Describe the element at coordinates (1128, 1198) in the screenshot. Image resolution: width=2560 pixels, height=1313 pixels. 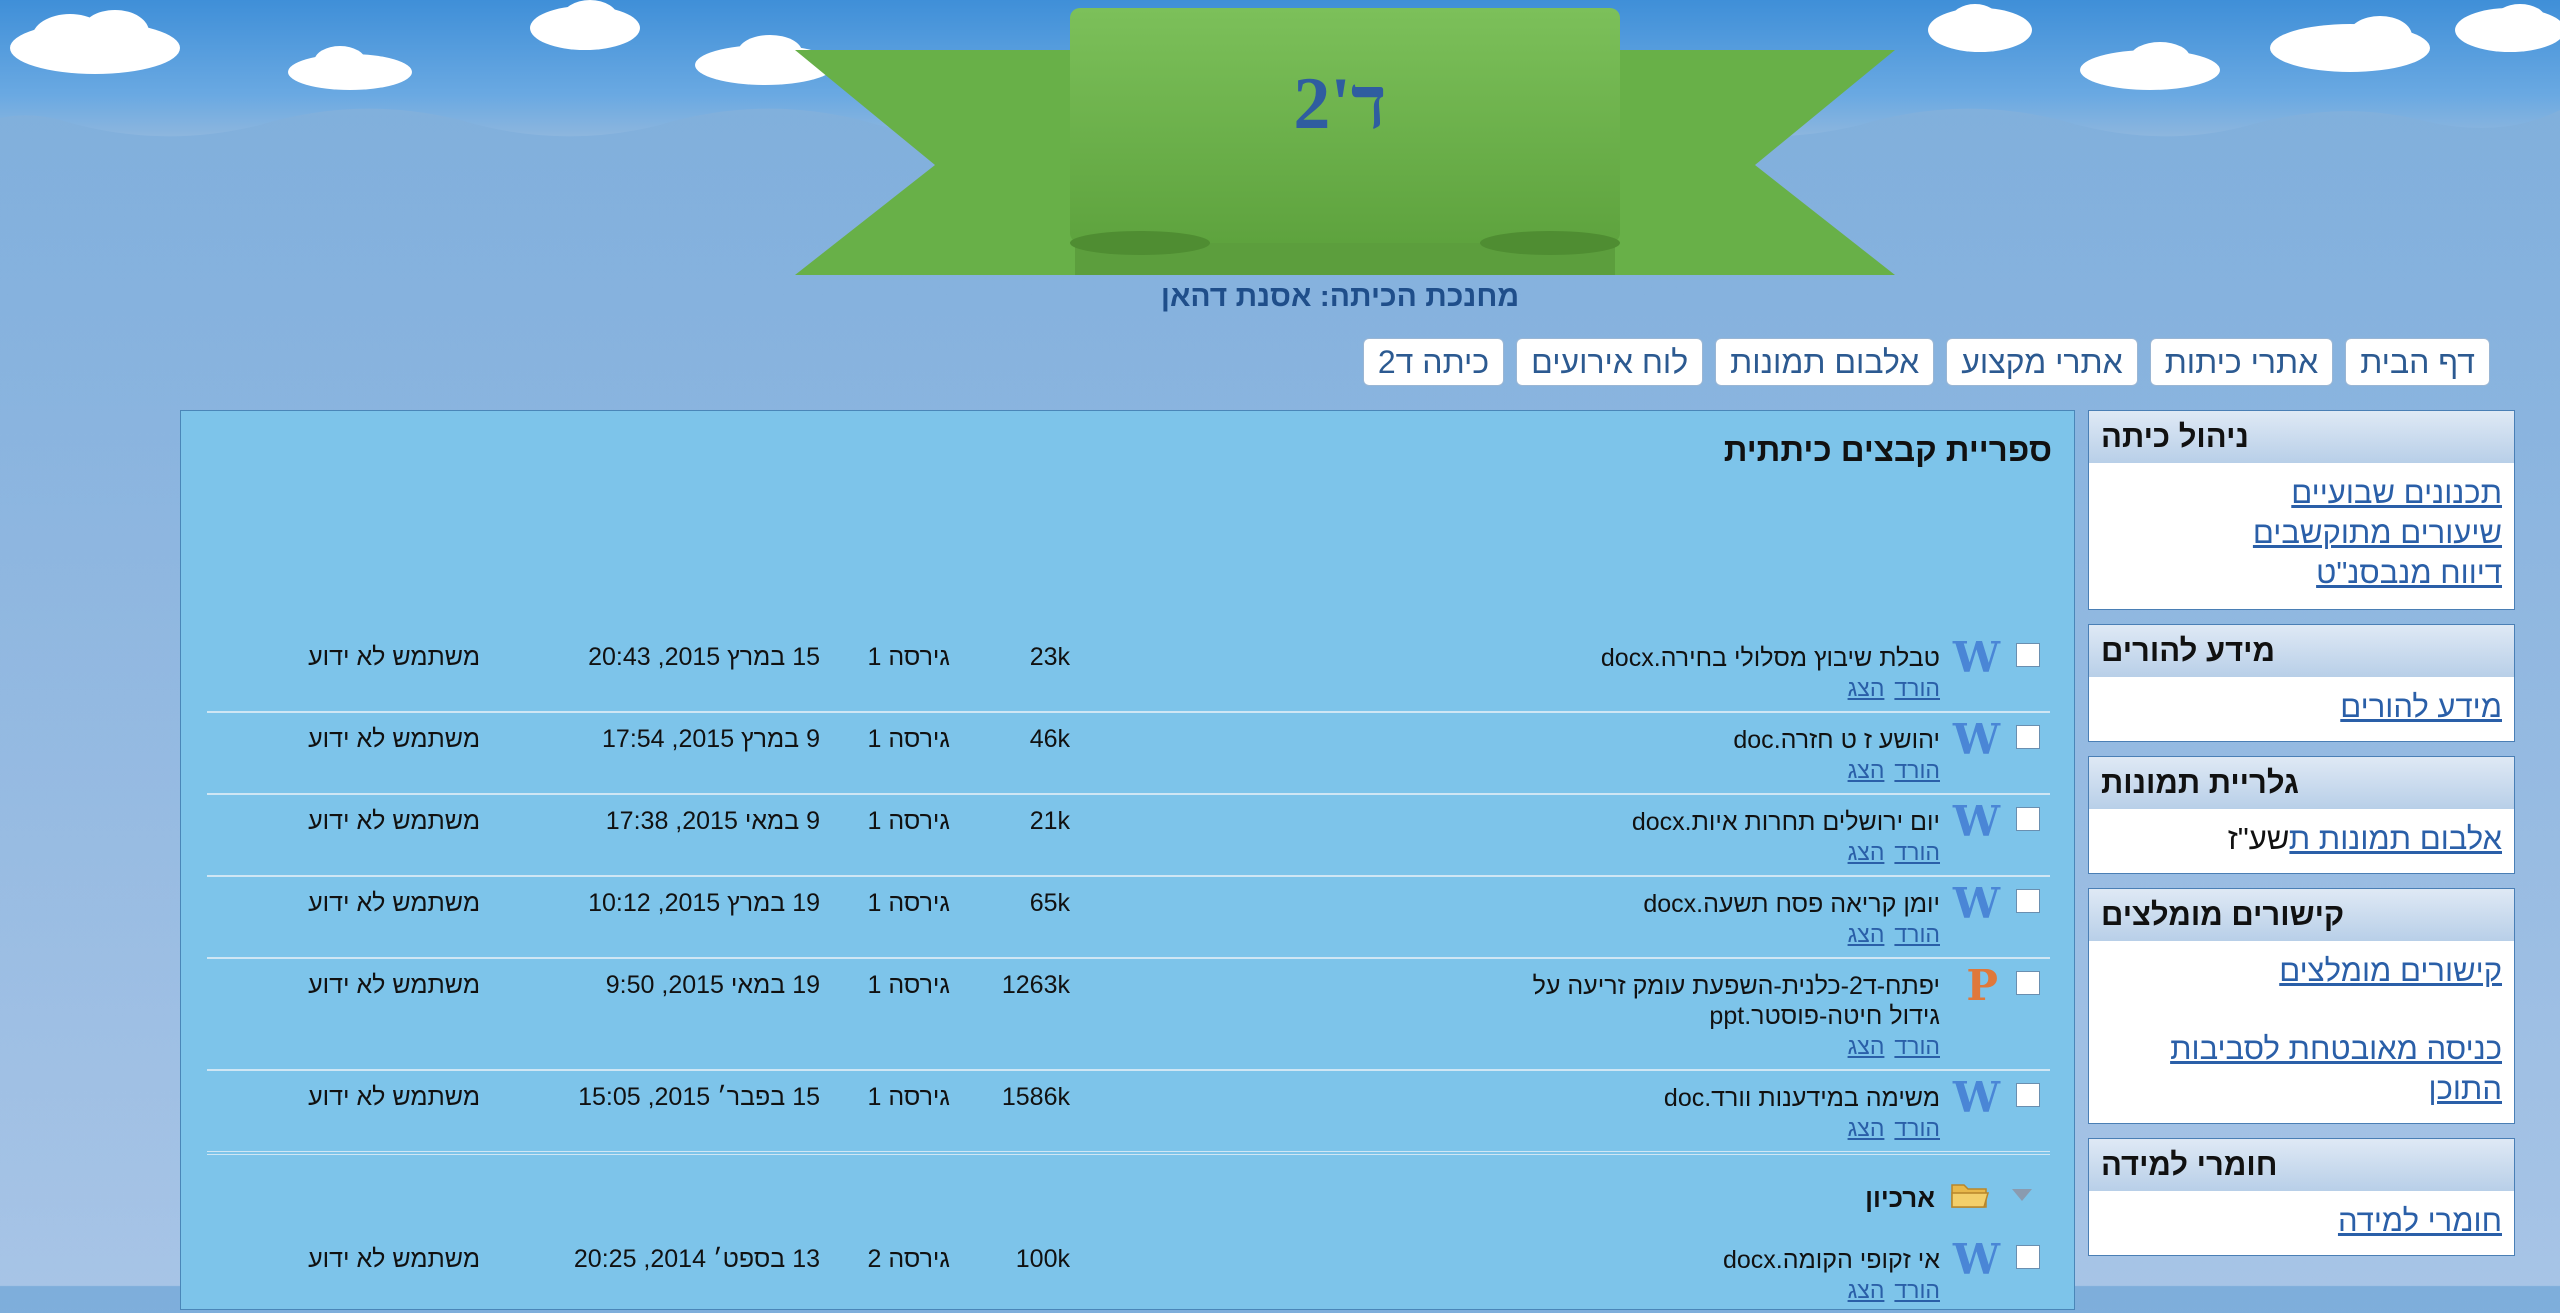
I see `folder-row: ארכיון` at that location.